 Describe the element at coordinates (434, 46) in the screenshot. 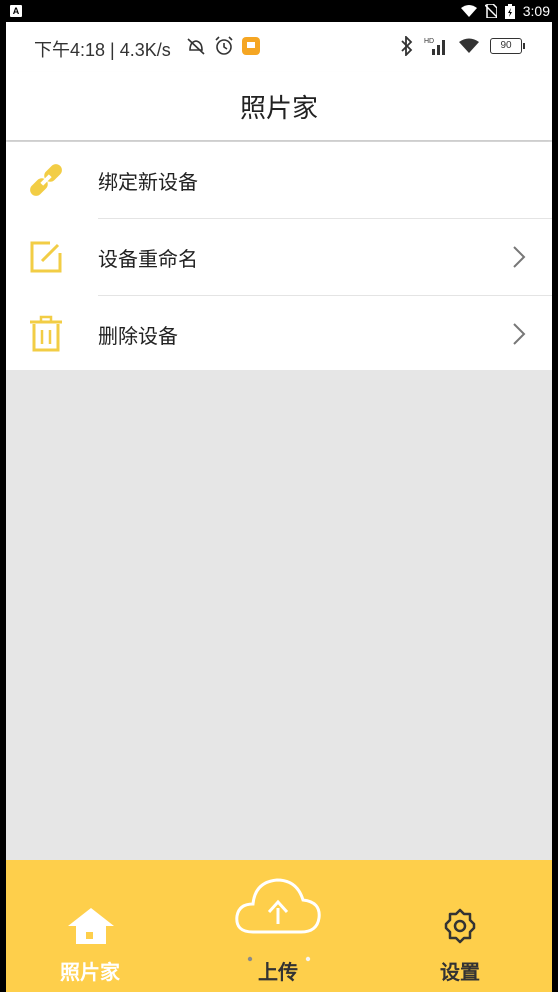

I see `hd-signal-icon: HD` at that location.